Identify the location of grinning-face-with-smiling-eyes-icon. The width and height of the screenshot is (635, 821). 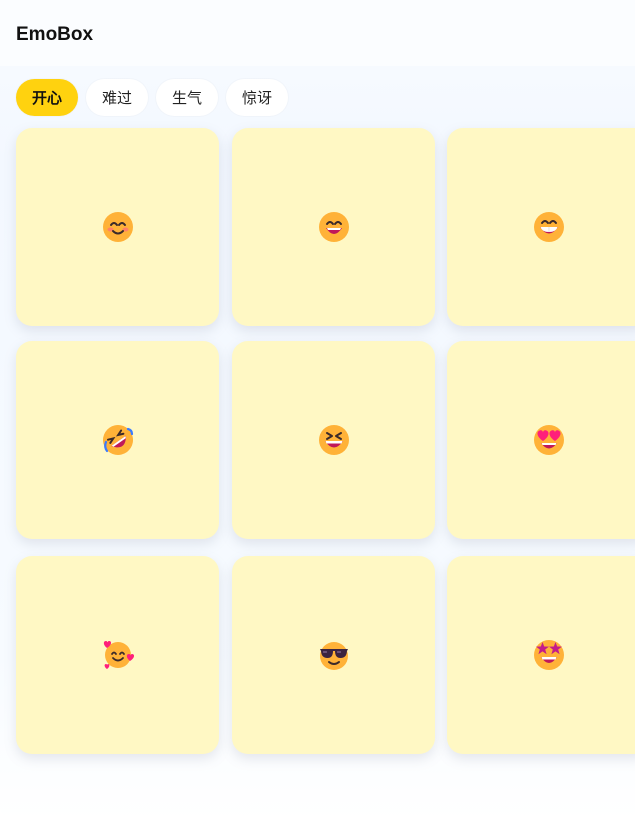
(333, 227).